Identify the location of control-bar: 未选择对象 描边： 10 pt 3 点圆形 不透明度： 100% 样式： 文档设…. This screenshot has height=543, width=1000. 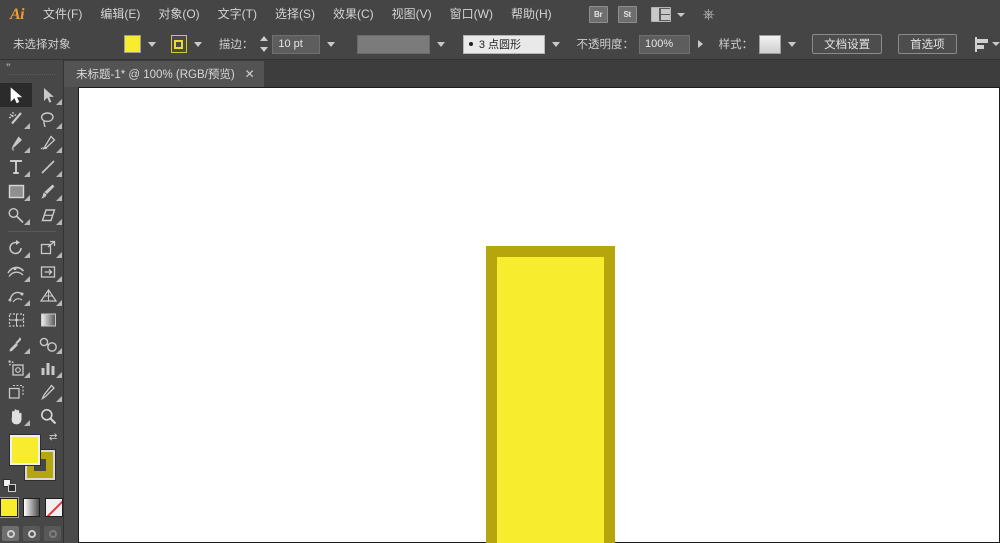
(500, 44).